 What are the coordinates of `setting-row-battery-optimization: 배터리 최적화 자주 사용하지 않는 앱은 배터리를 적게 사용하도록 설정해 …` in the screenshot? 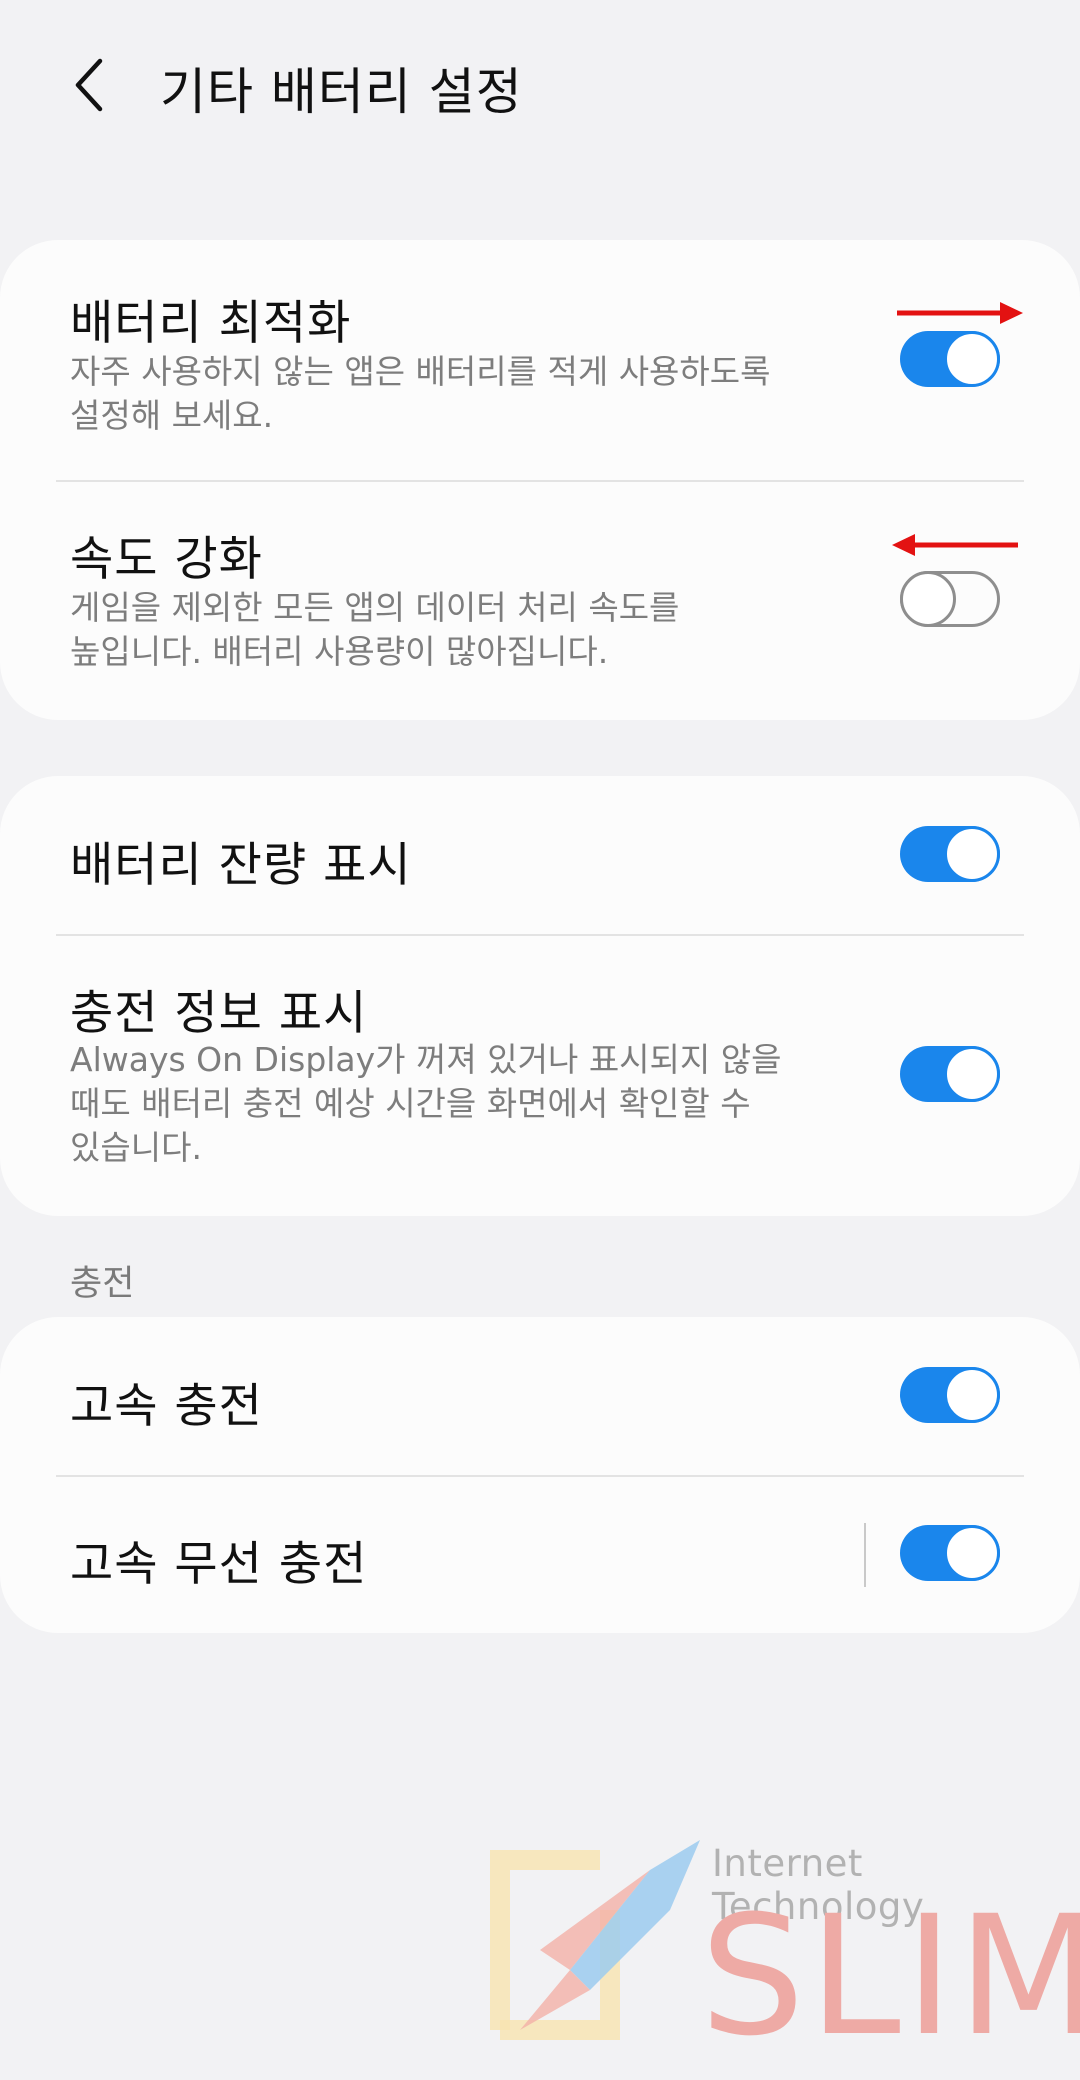 It's located at (540, 361).